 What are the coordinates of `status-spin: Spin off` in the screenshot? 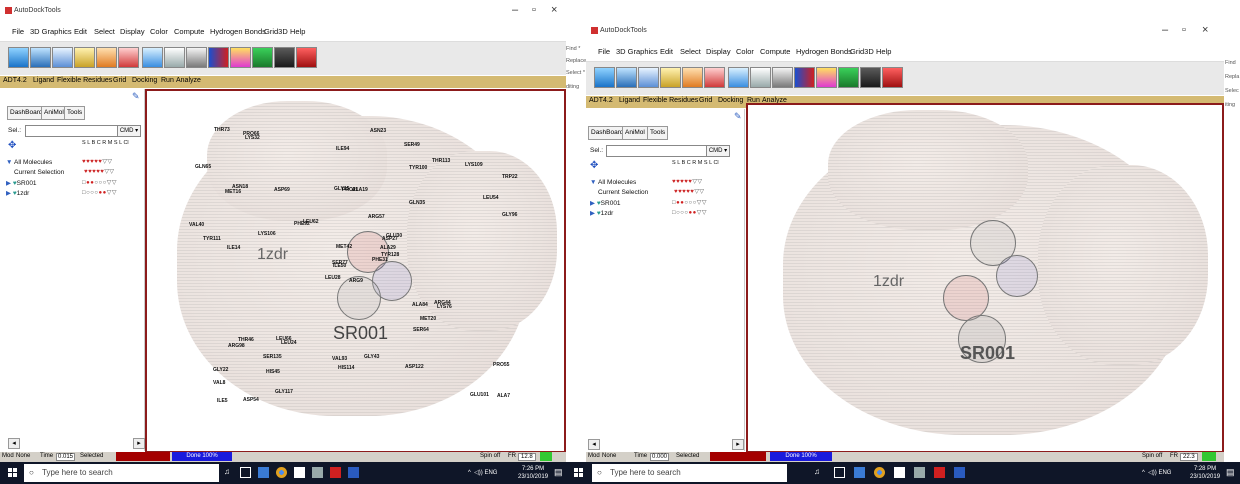 It's located at (1152, 456).